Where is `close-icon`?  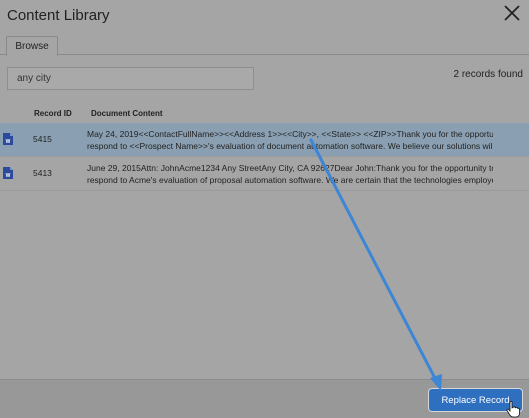
close-icon is located at coordinates (512, 13).